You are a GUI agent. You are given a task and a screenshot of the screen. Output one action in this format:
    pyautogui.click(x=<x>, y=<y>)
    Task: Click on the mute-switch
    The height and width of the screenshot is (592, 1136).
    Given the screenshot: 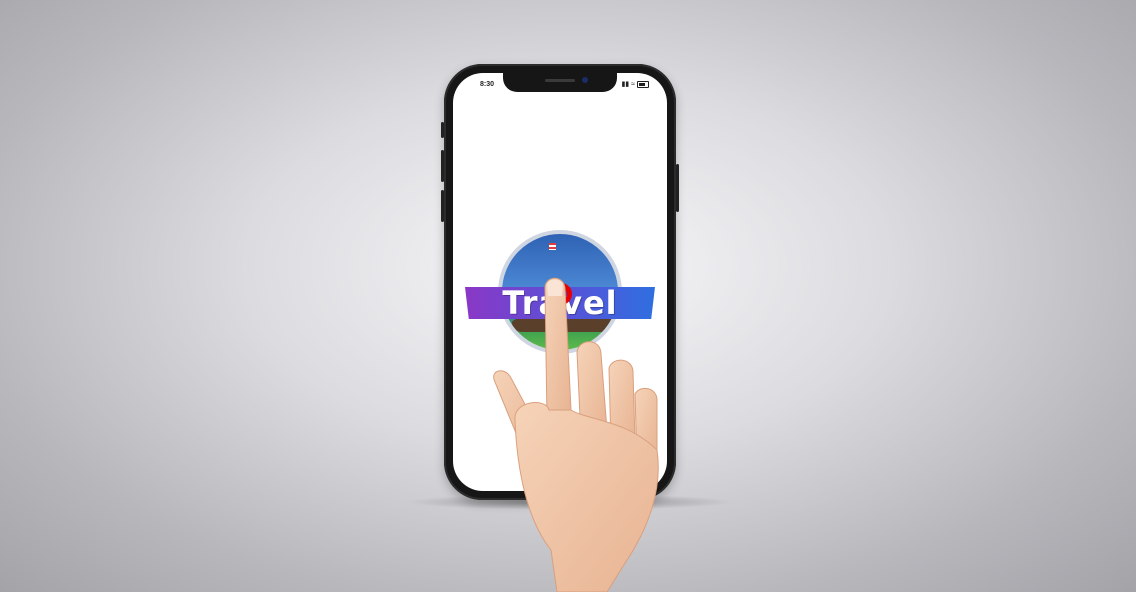 What is the action you would take?
    pyautogui.click(x=442, y=130)
    